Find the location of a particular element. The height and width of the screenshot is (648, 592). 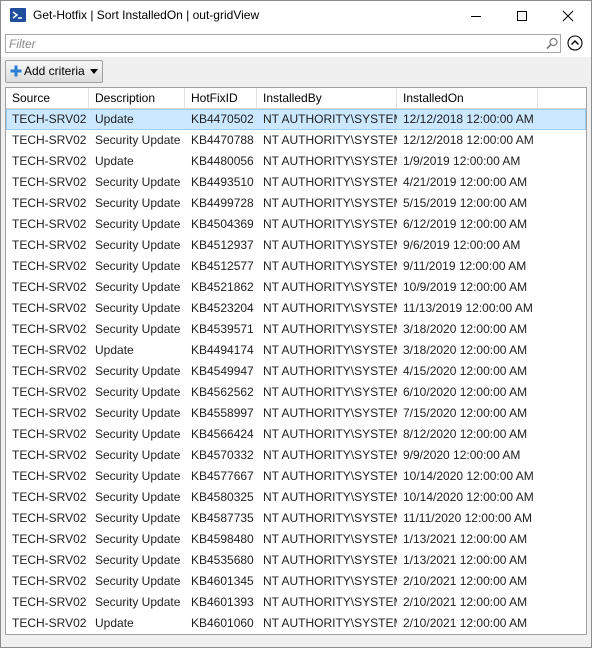

cell-hotfixid: KB4535680 is located at coordinates (222, 560).